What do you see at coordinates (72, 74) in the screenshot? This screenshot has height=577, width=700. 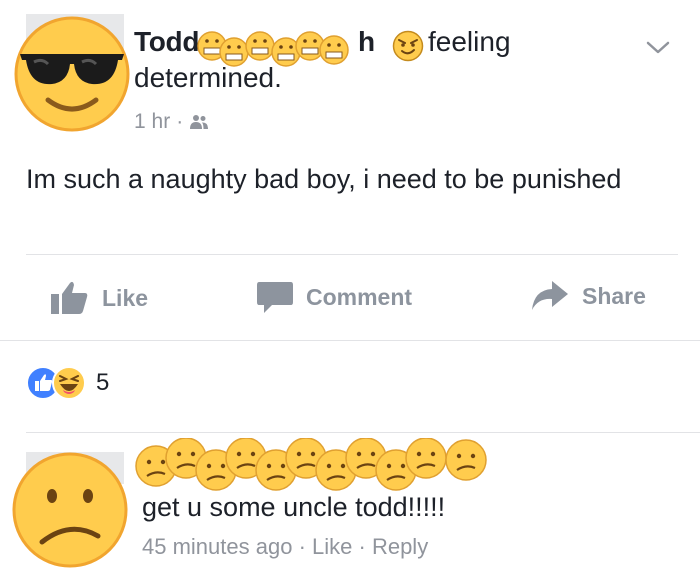 I see `sunglasses-avatar` at bounding box center [72, 74].